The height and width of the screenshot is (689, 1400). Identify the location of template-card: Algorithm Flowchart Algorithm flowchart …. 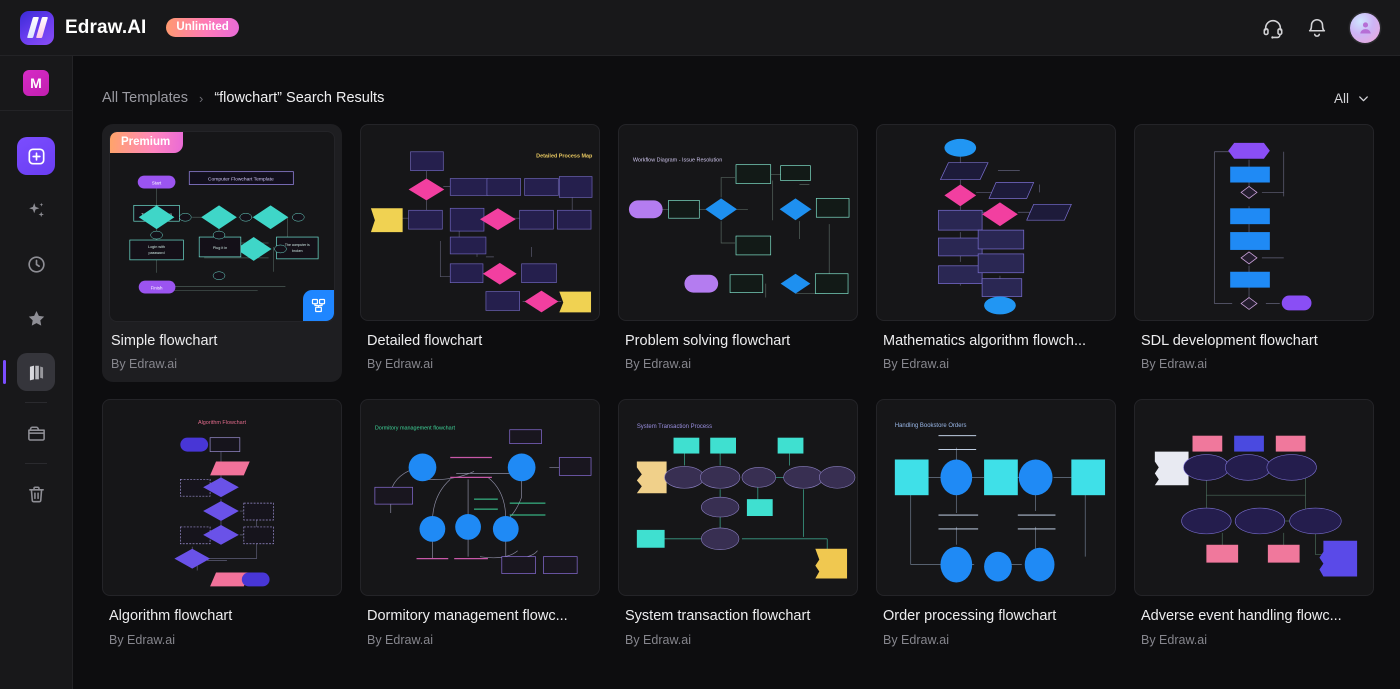
(222, 523).